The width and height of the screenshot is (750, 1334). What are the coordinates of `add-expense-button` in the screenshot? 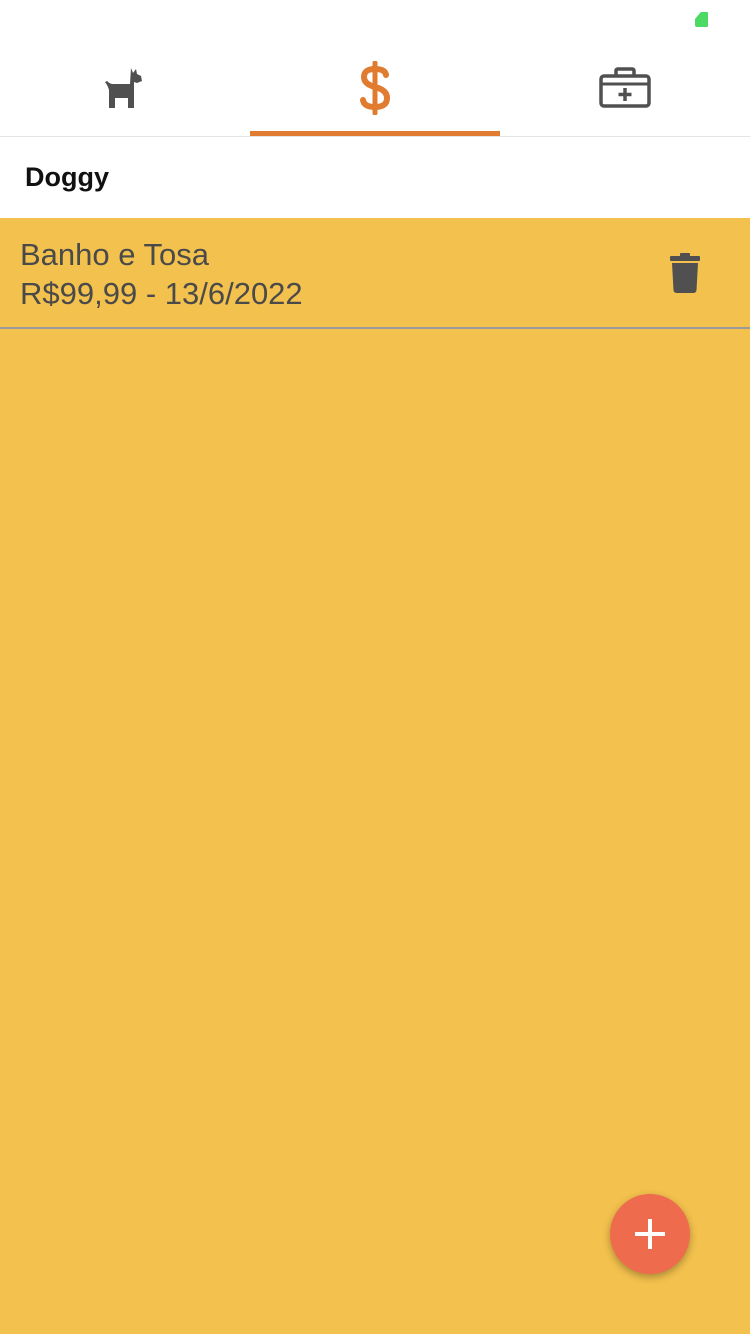 It's located at (650, 1234).